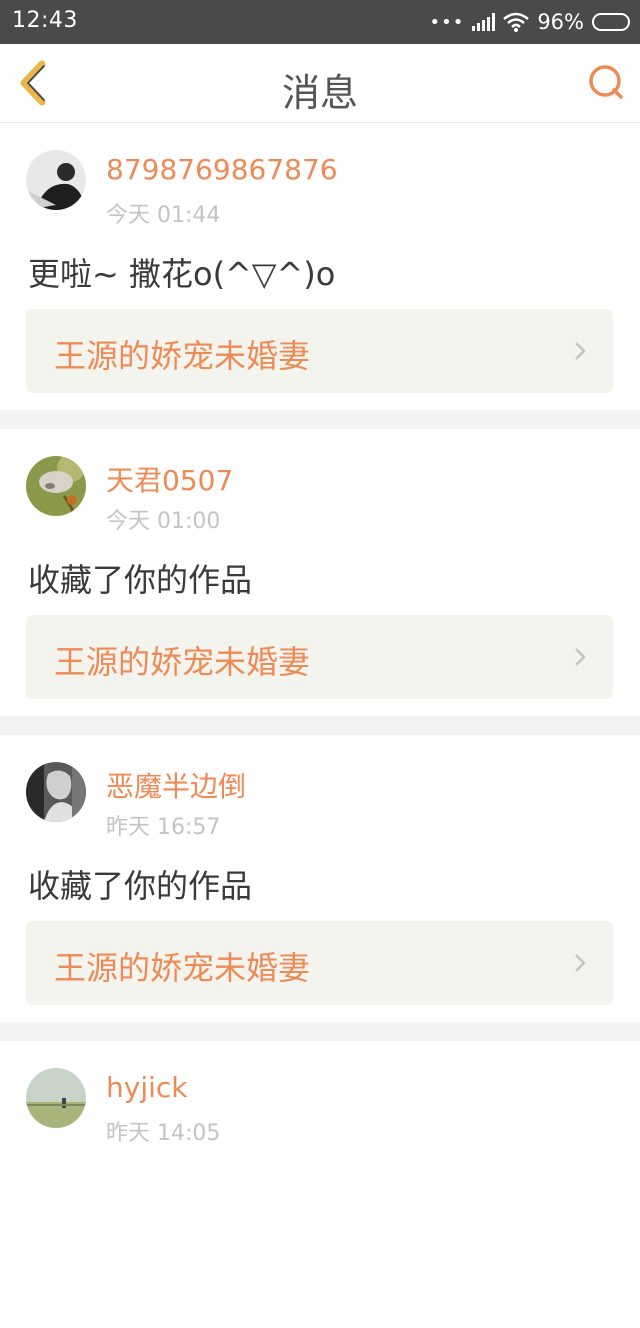 The height and width of the screenshot is (1328, 640). I want to click on battery-percent: 96%, so click(560, 22).